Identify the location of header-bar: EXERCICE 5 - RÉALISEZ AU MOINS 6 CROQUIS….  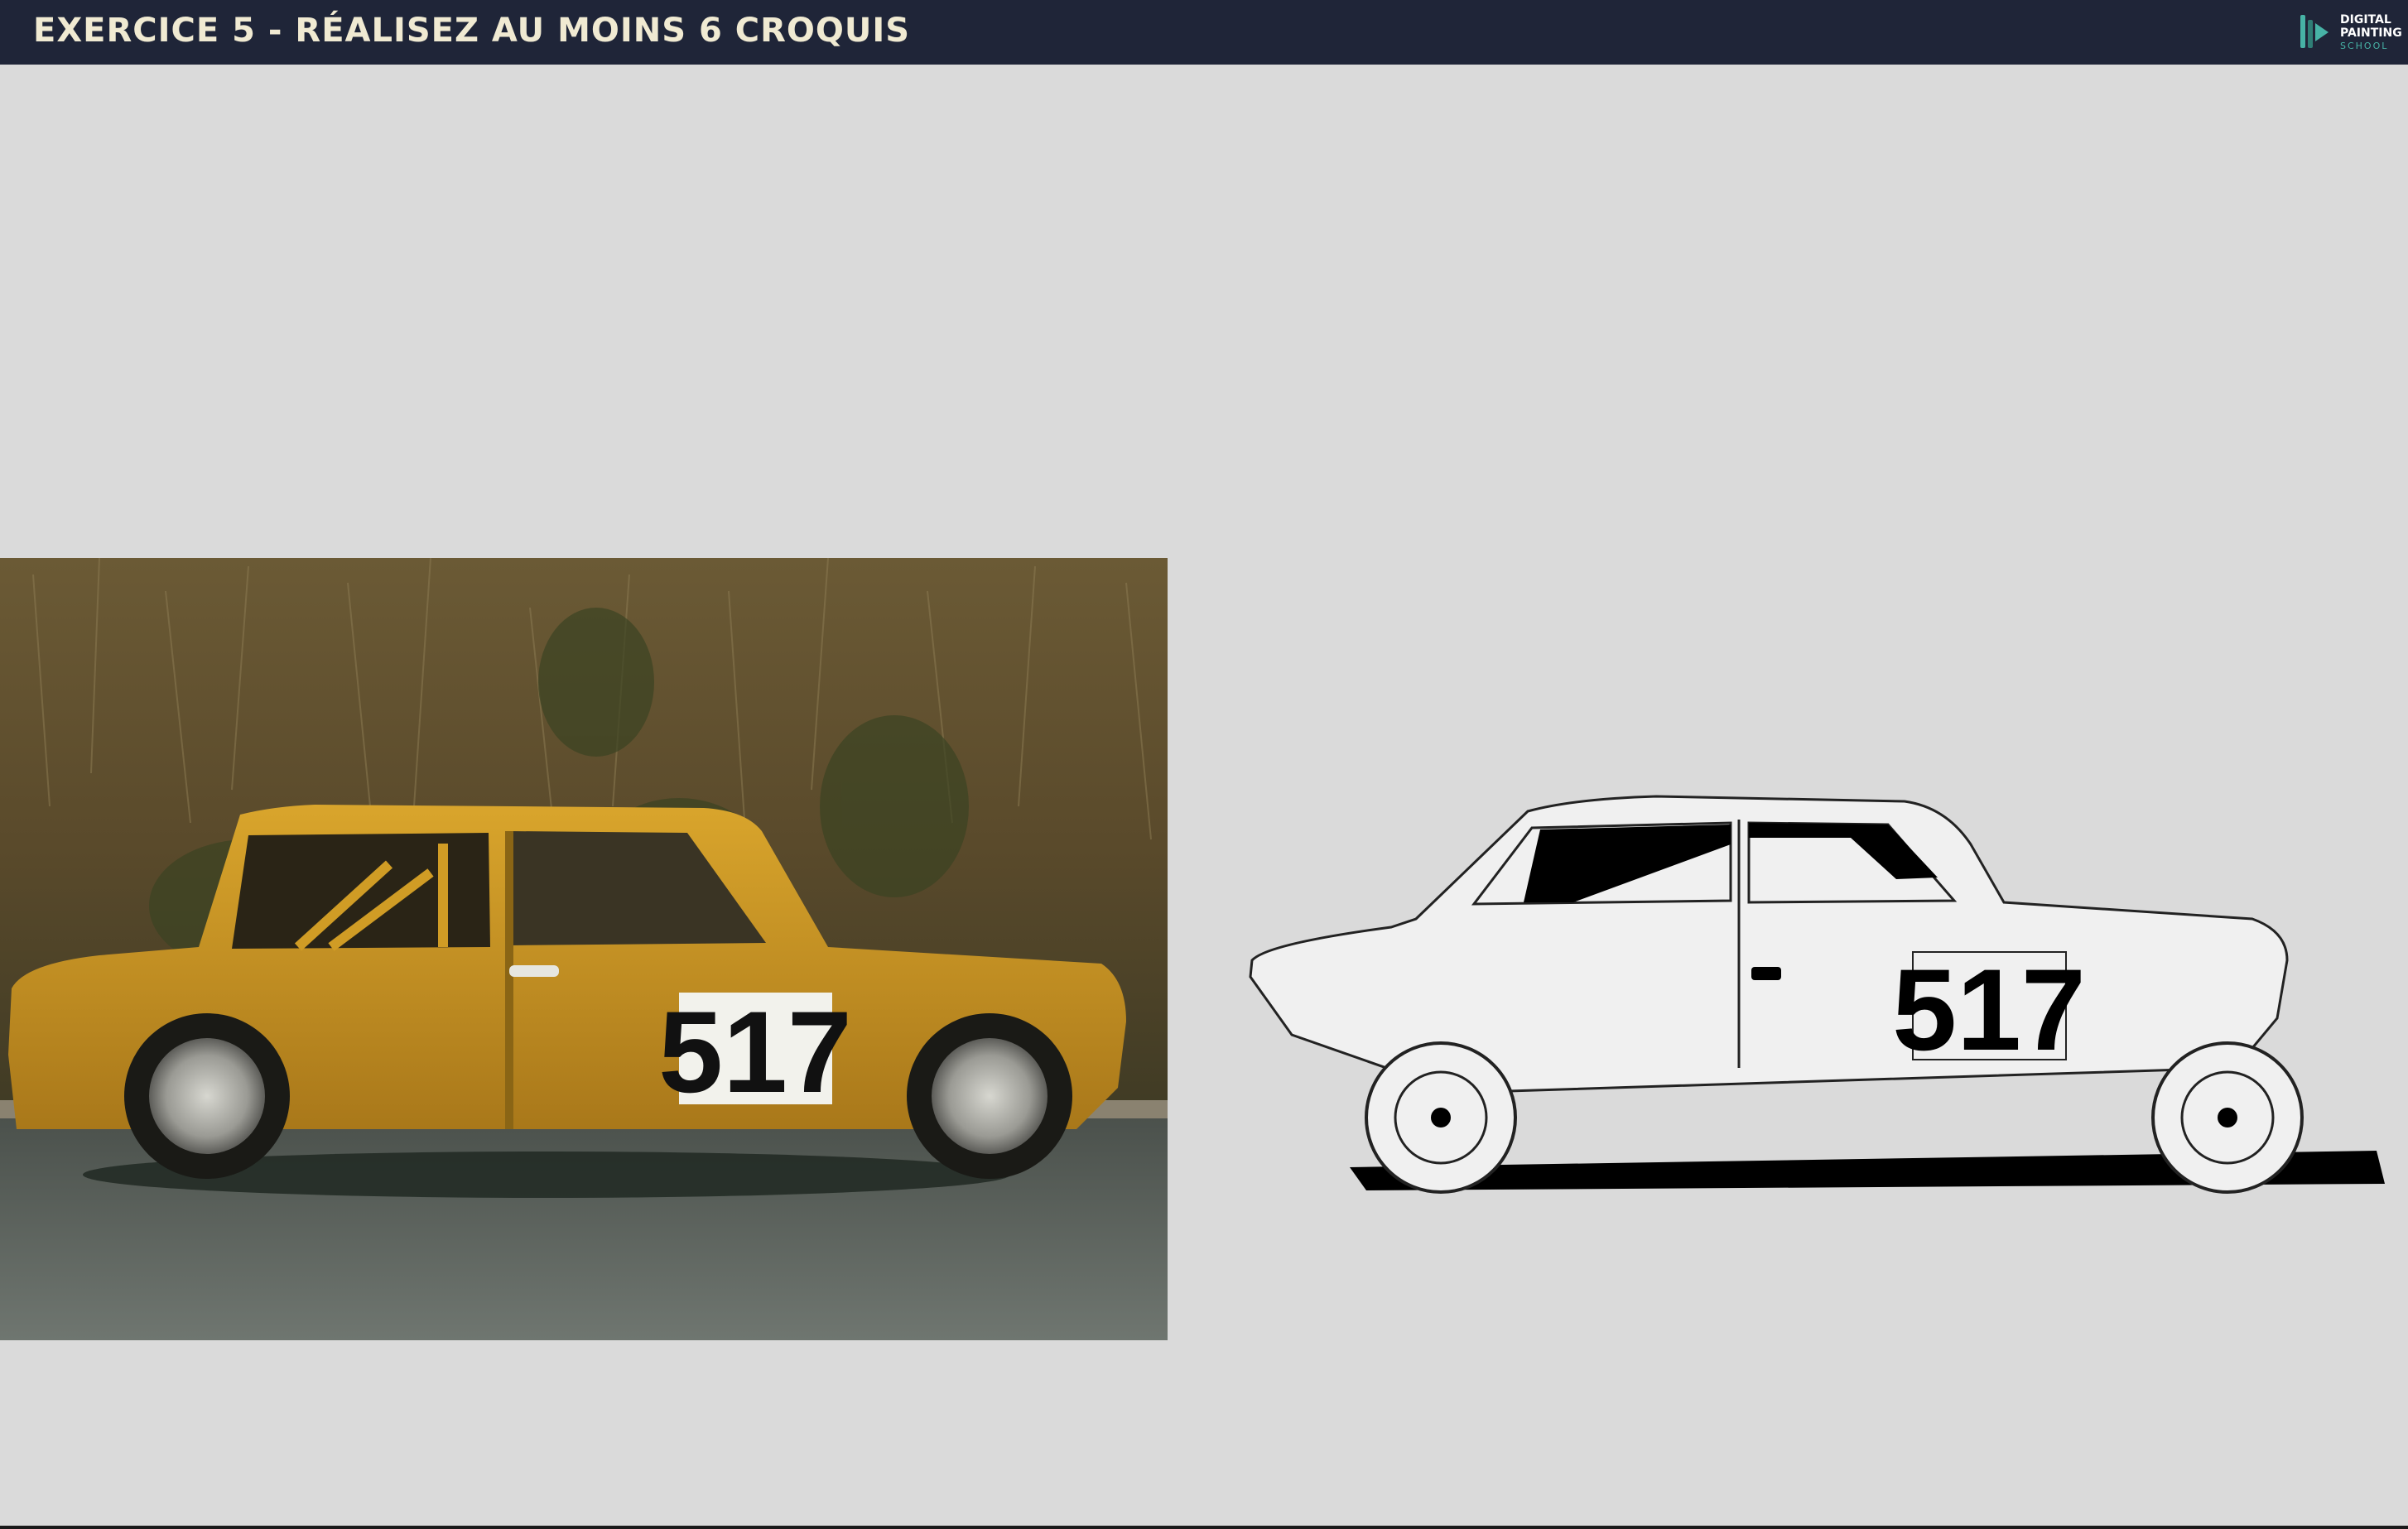
(1204, 32).